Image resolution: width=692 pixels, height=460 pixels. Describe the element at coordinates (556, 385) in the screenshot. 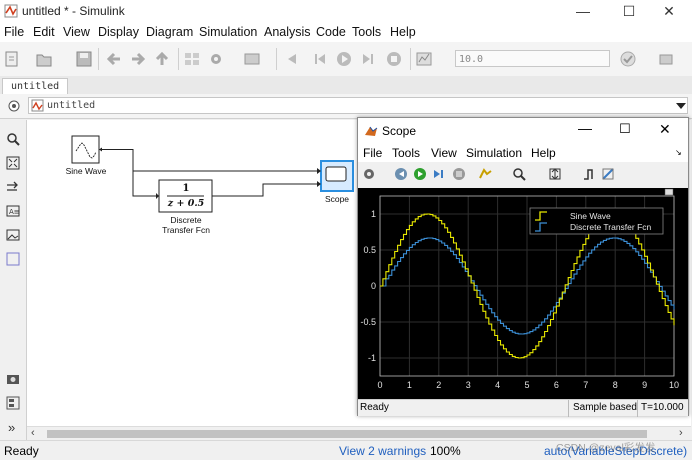

I see `x-tick-label: 6` at that location.